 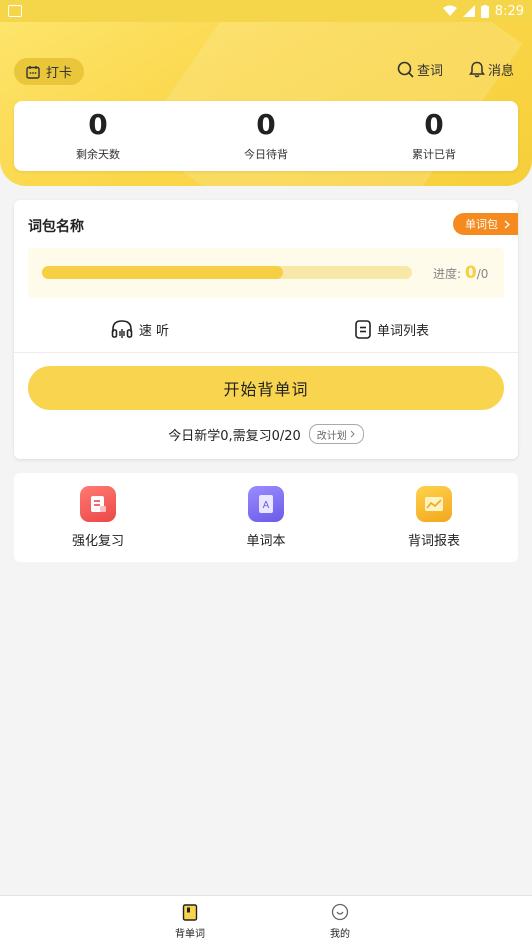 I want to click on word-list-label: 单词列表, so click(x=402, y=331).